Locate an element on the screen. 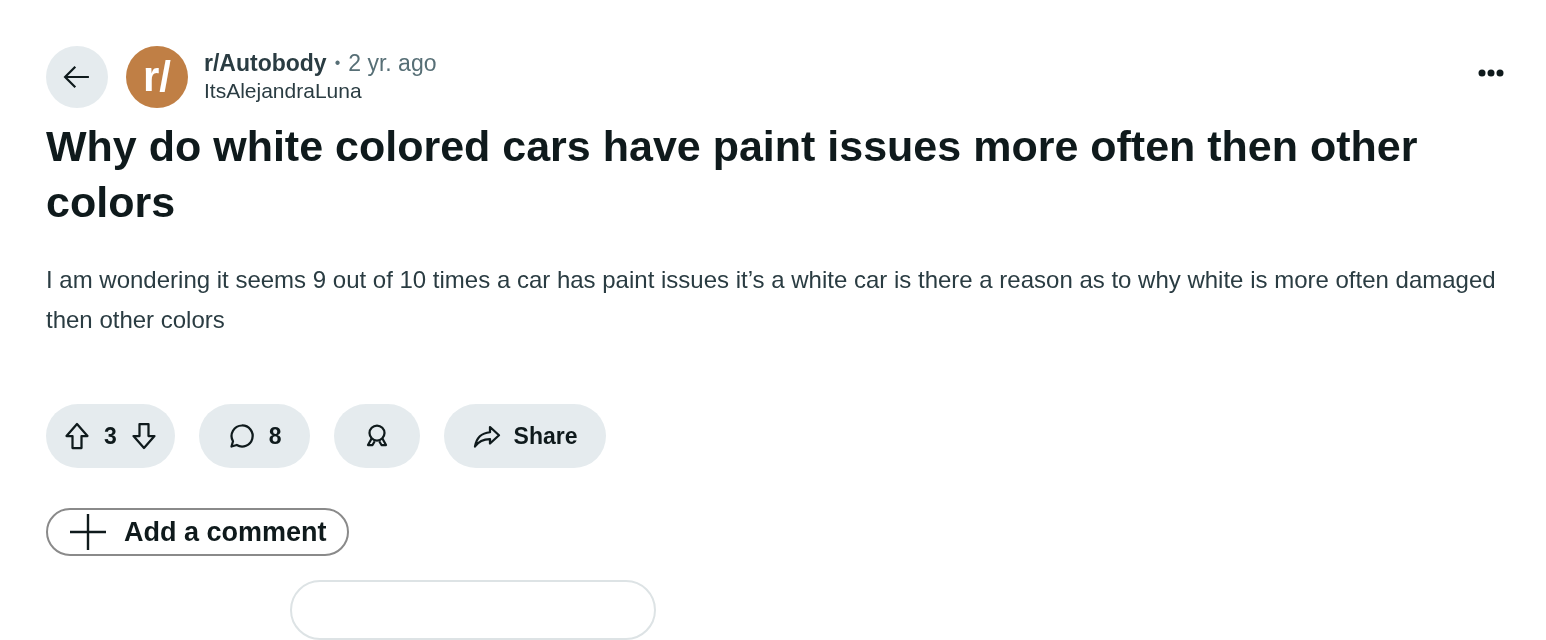 The height and width of the screenshot is (640, 1546). share-button: Share is located at coordinates (524, 436).